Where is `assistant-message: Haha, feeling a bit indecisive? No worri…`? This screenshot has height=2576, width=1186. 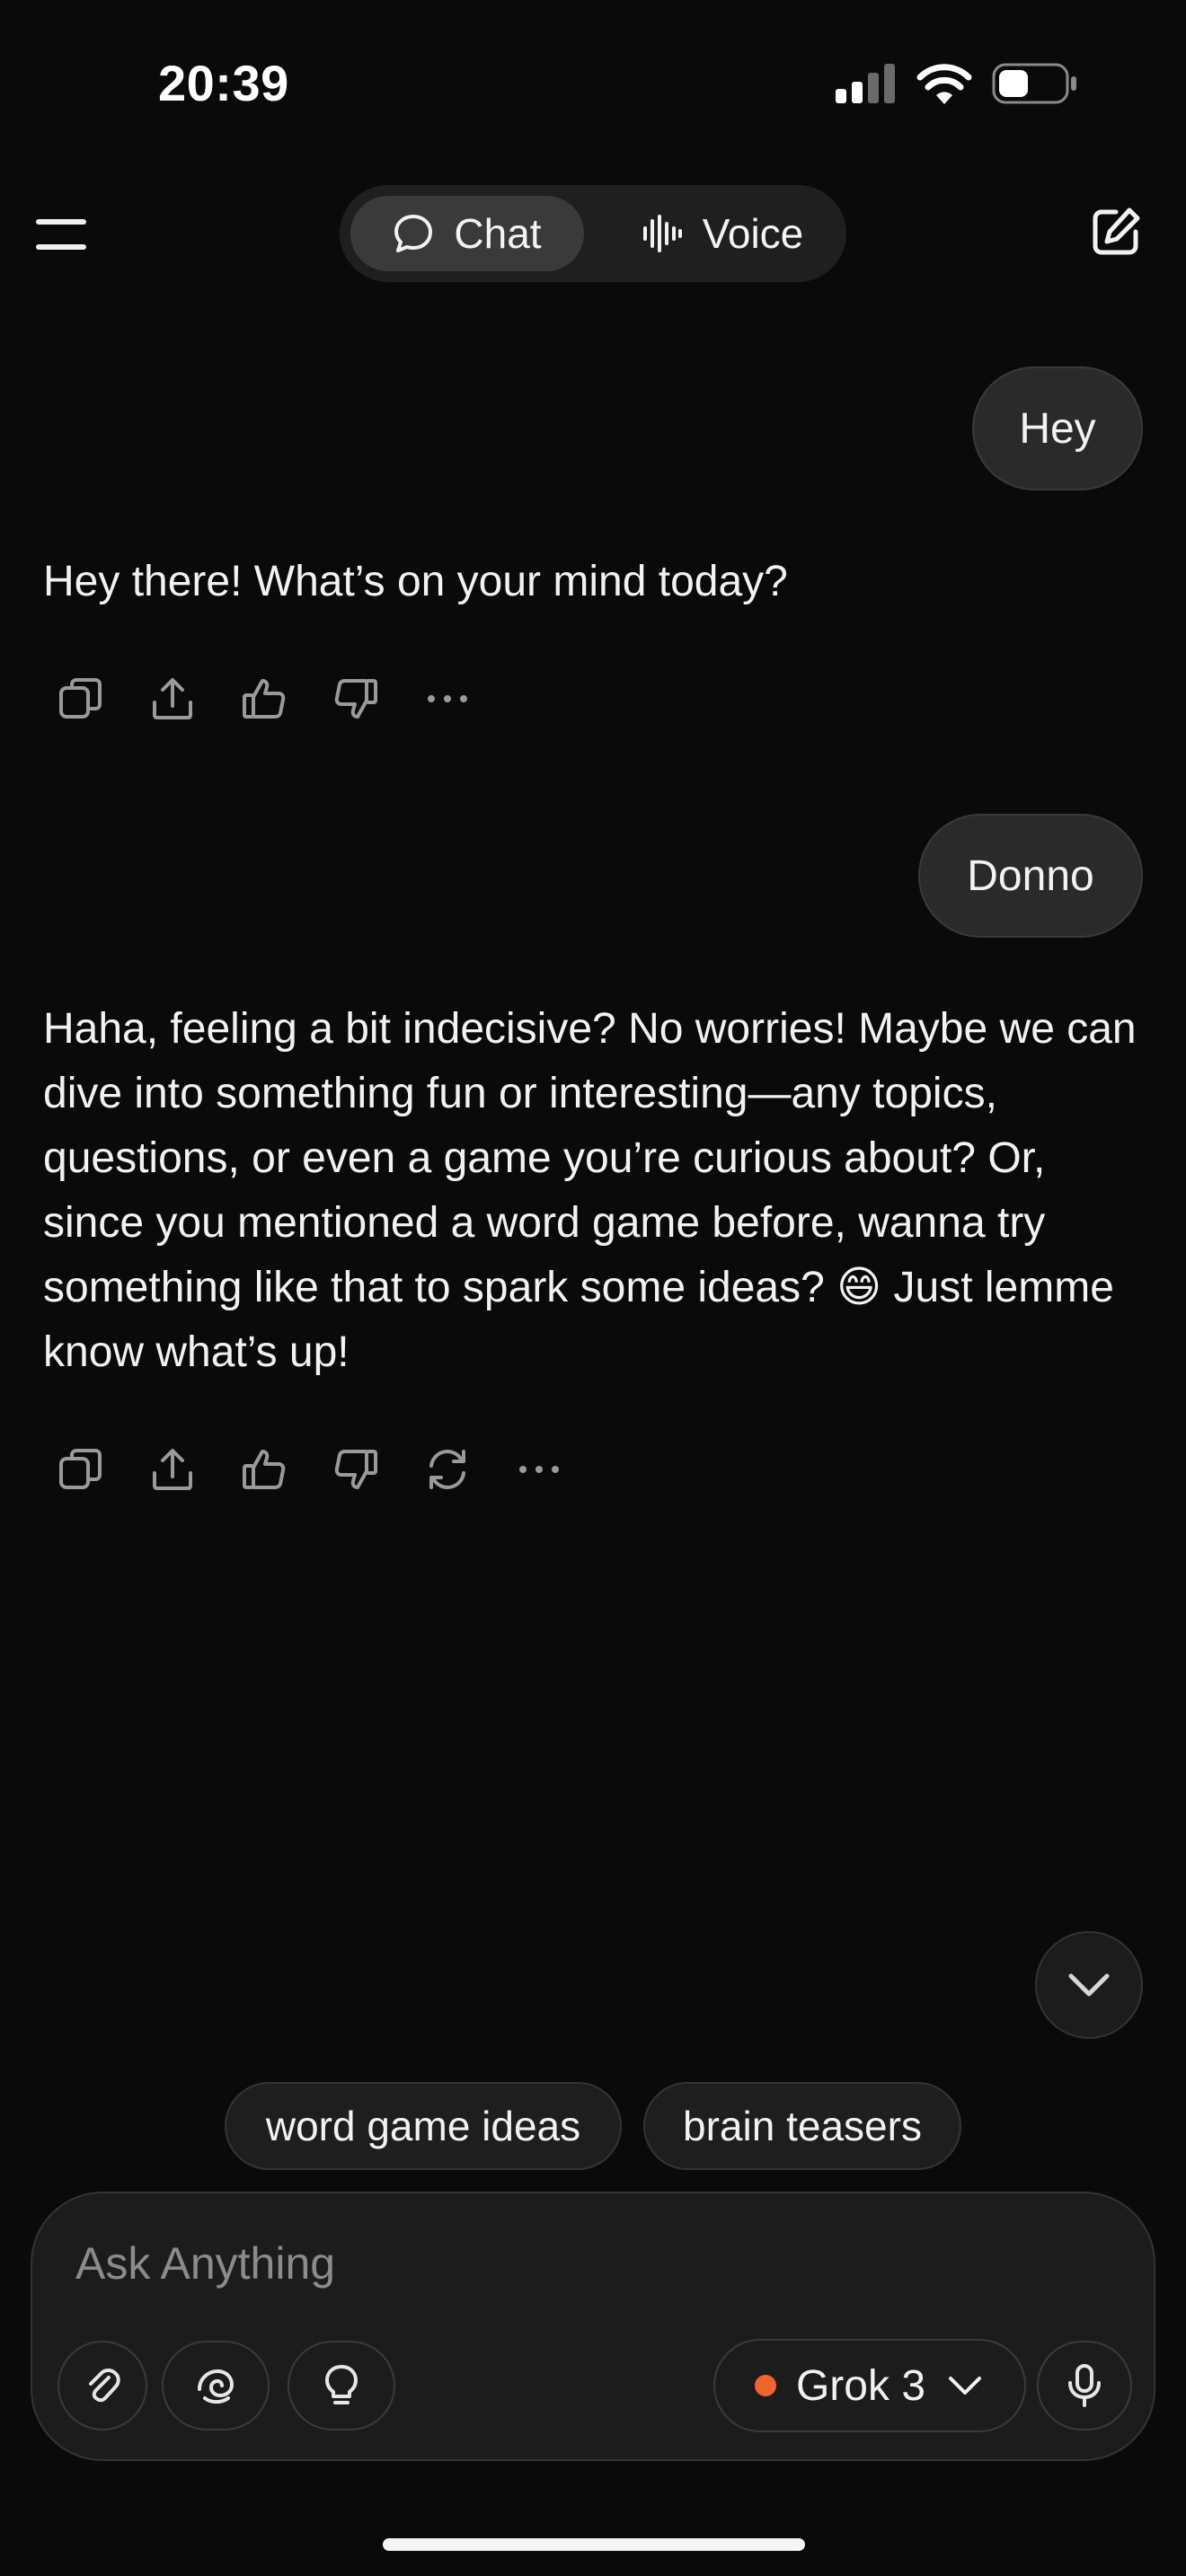 assistant-message: Haha, feeling a bit indecisive? No worri… is located at coordinates (590, 1190).